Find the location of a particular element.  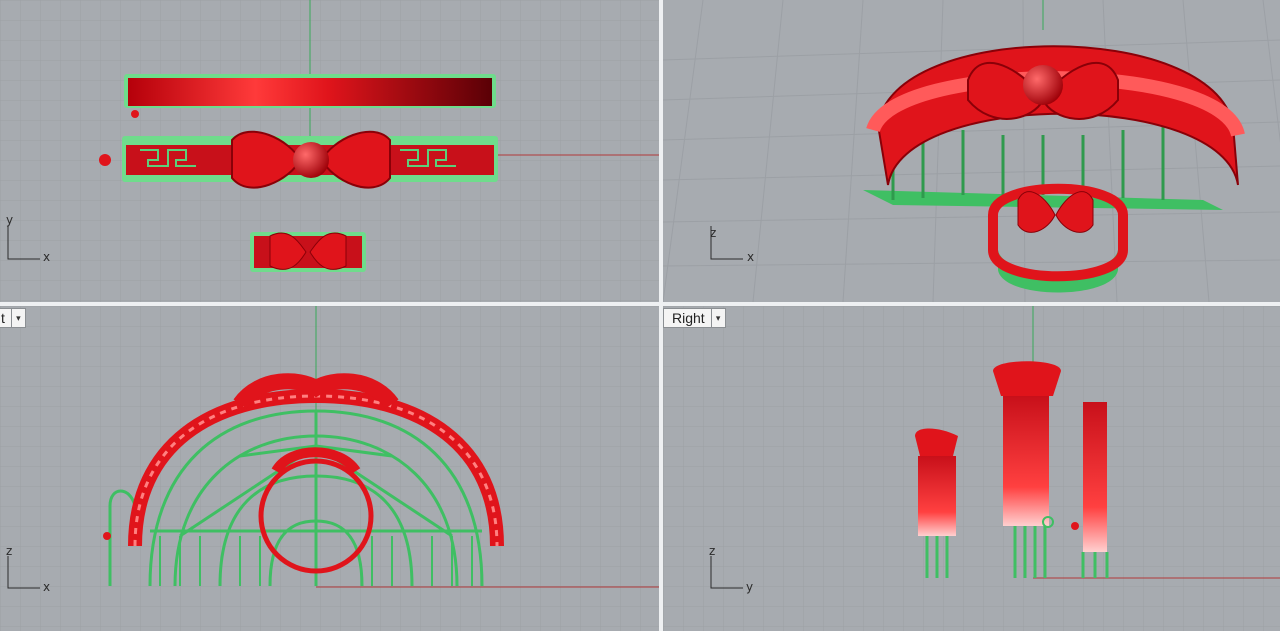

bracelet-model is located at coordinates (298, 159).